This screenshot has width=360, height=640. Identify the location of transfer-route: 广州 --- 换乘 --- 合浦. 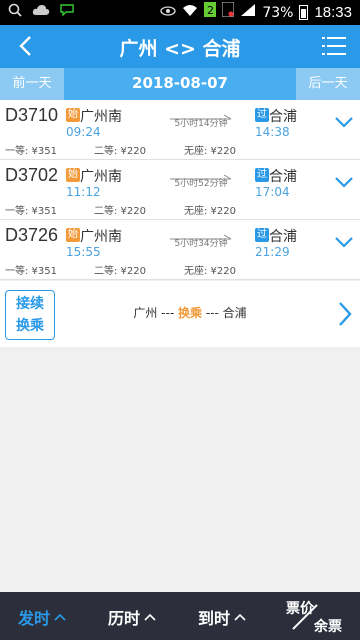
(190, 312).